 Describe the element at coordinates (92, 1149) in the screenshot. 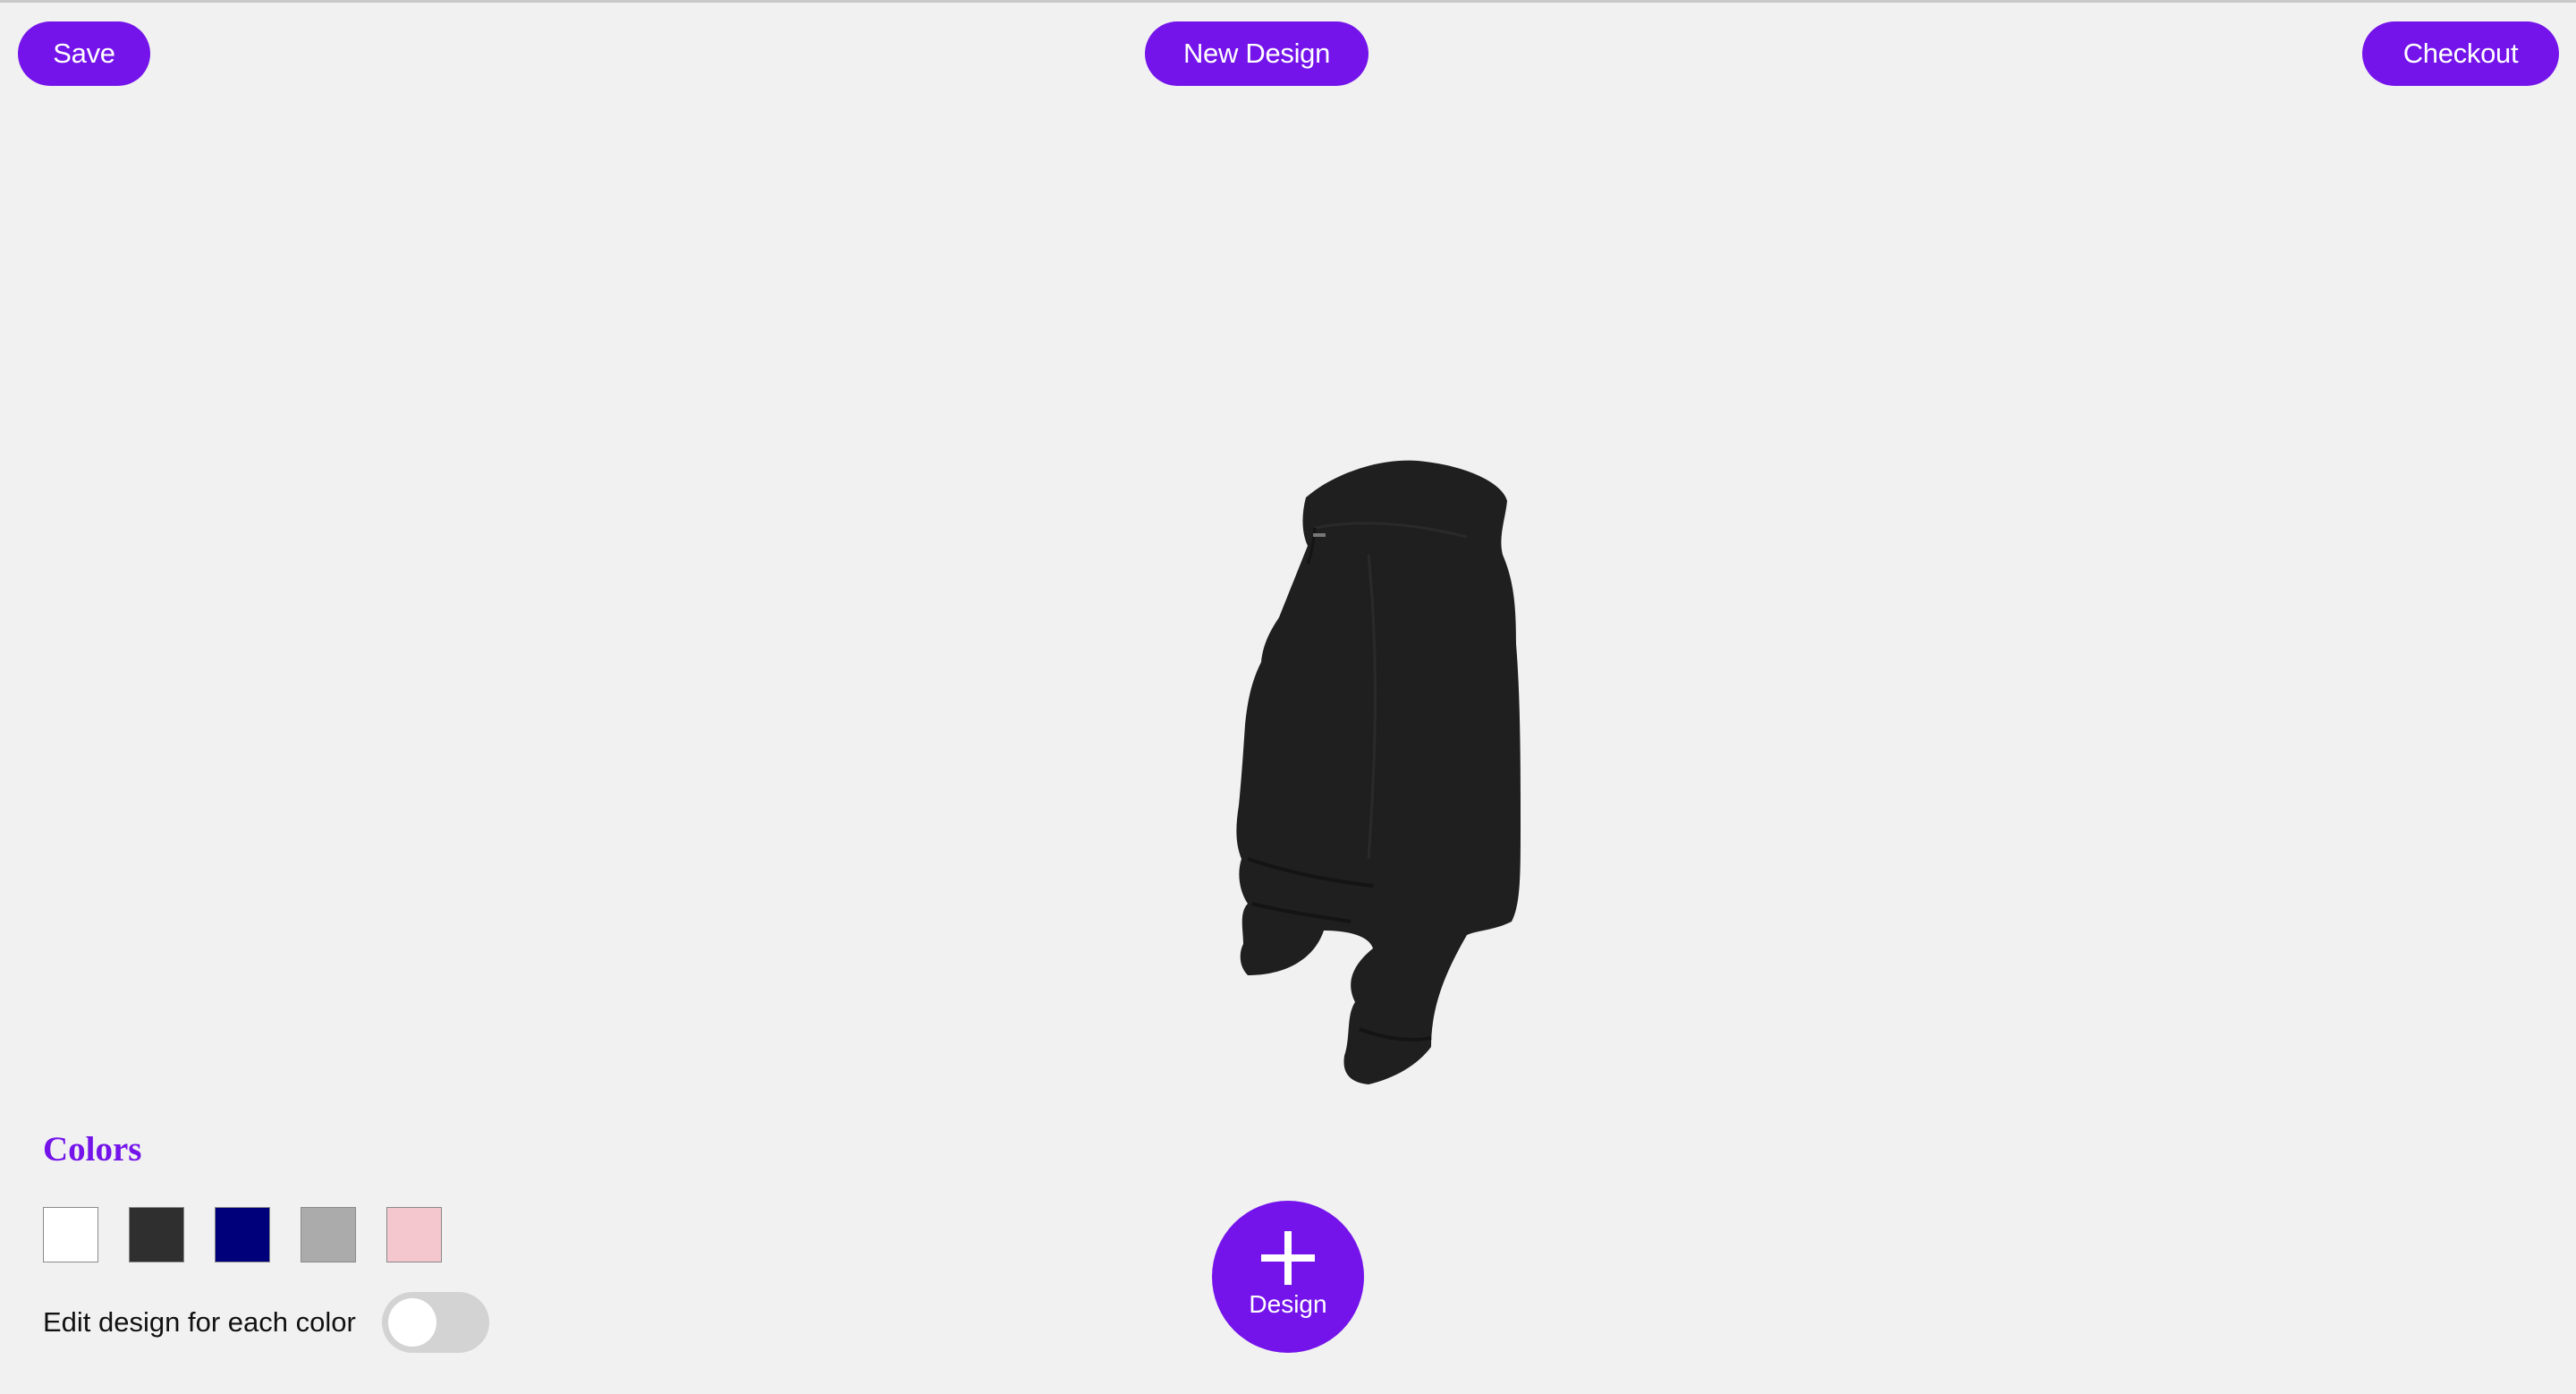

I see `colors-title: Colors` at that location.